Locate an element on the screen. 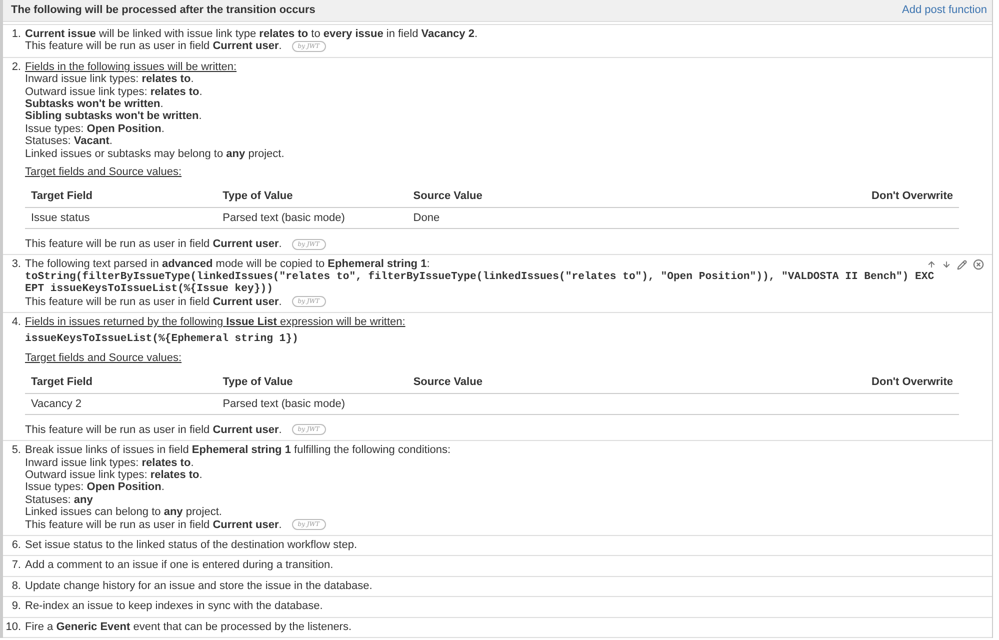 The image size is (999, 640). description-text: Fire a Generic Event event that can be processed by the listeners. is located at coordinates (188, 626).